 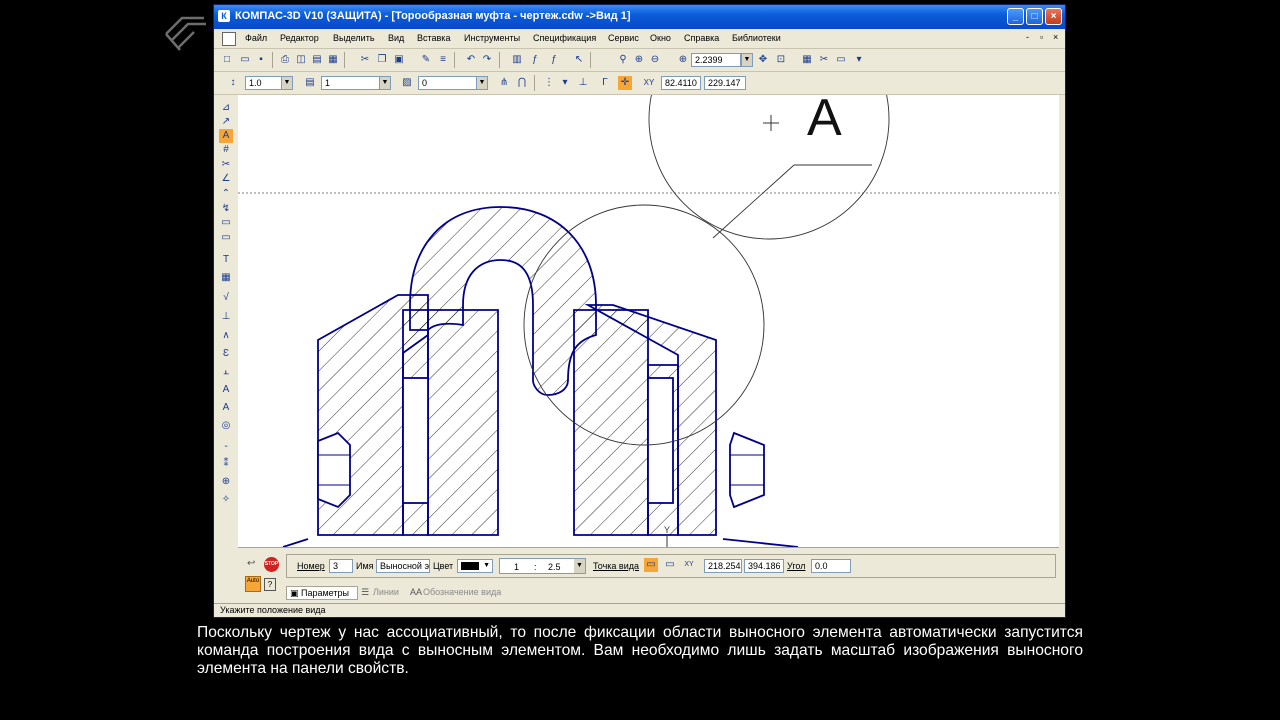 What do you see at coordinates (660, 38) in the screenshot?
I see `menu-window: Окно` at bounding box center [660, 38].